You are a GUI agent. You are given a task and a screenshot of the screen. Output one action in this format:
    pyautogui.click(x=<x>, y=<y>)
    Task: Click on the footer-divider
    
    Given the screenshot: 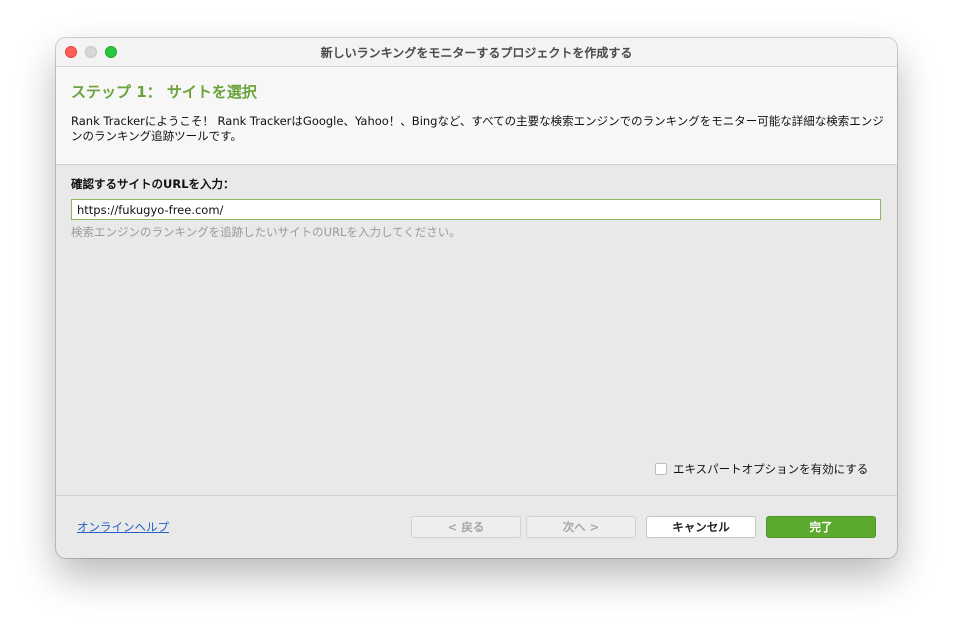 What is the action you would take?
    pyautogui.click(x=476, y=495)
    